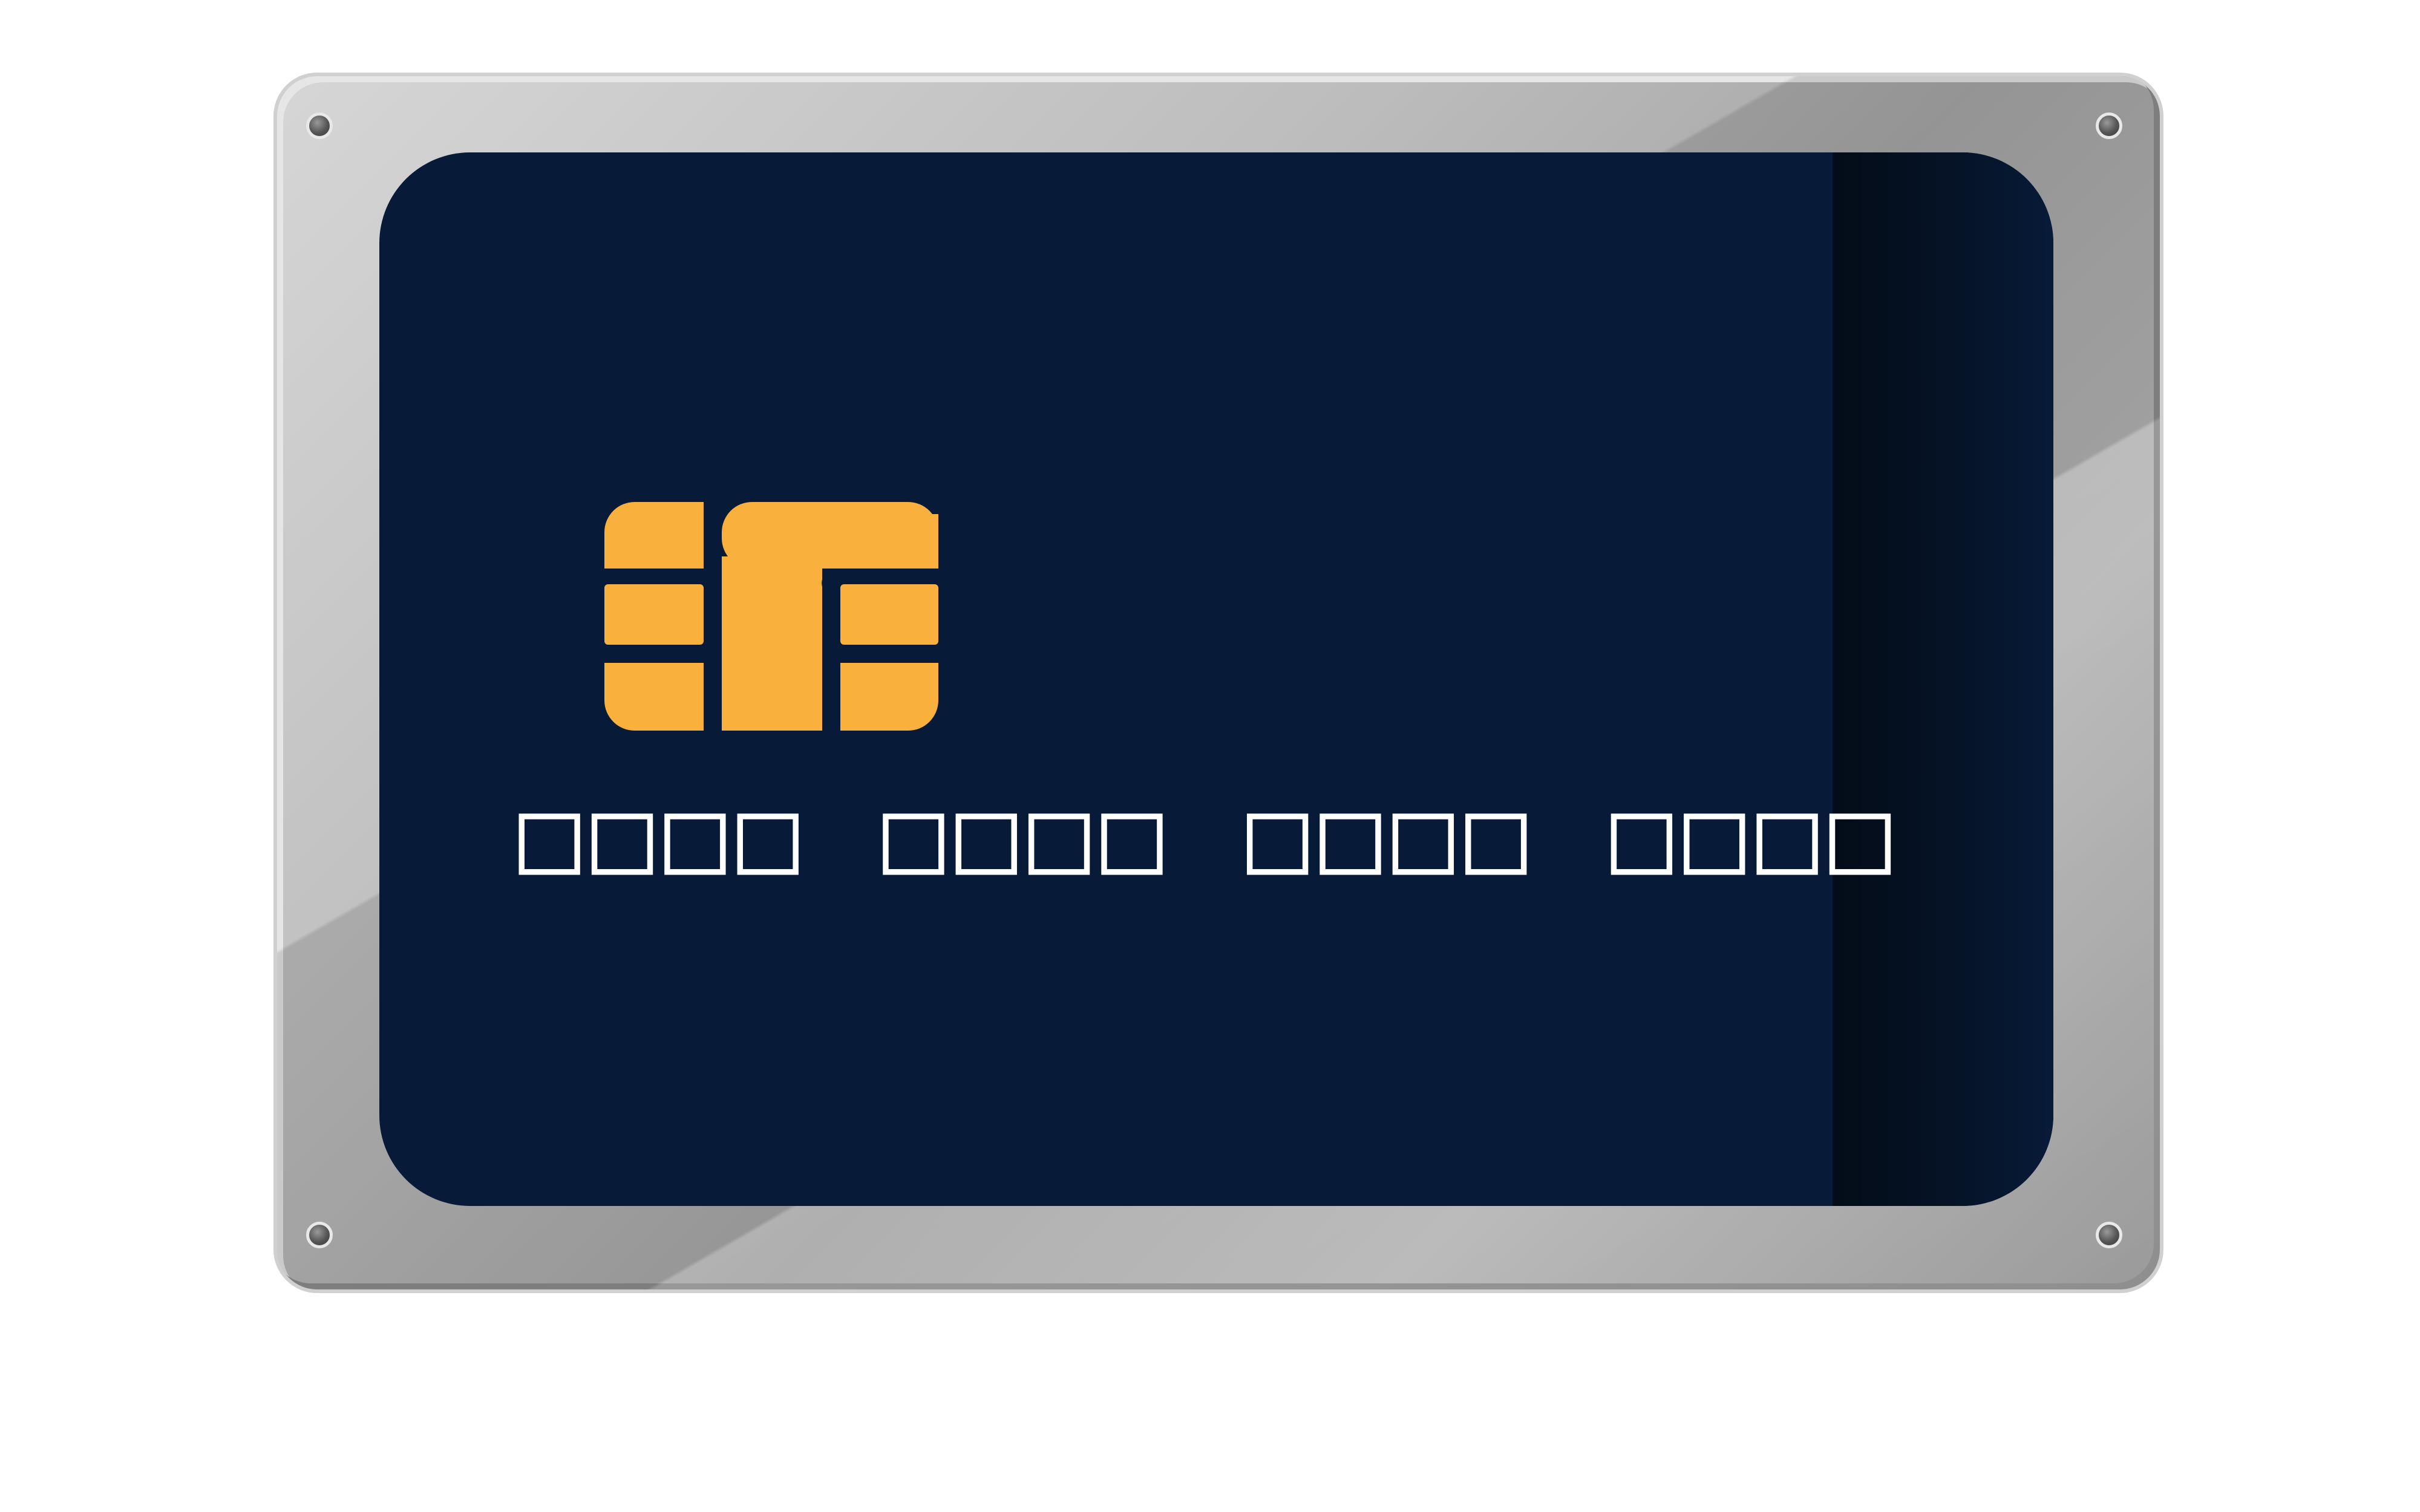 This screenshot has height=1512, width=2420. Describe the element at coordinates (1943, 679) in the screenshot. I see `magnetic-stripe` at that location.